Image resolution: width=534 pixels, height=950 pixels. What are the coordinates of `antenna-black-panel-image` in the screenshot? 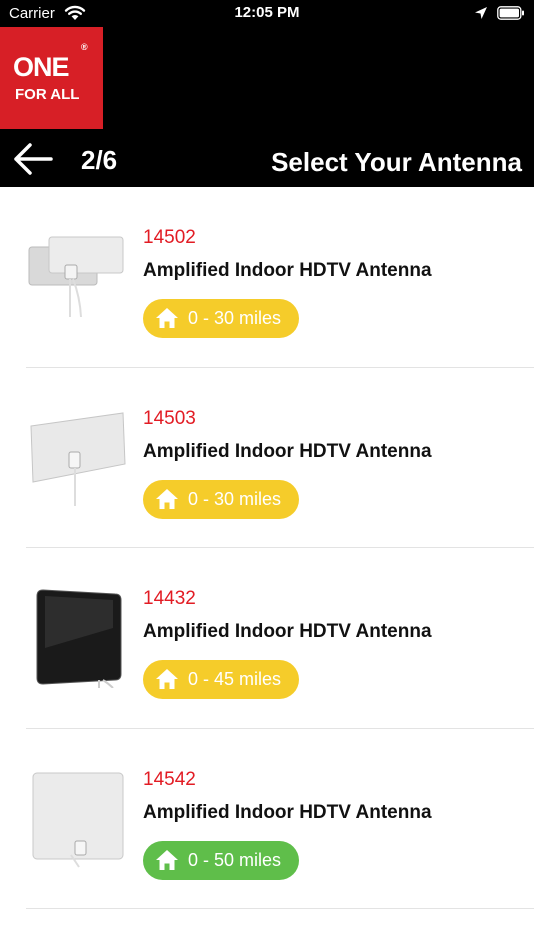 It's located at (79, 638).